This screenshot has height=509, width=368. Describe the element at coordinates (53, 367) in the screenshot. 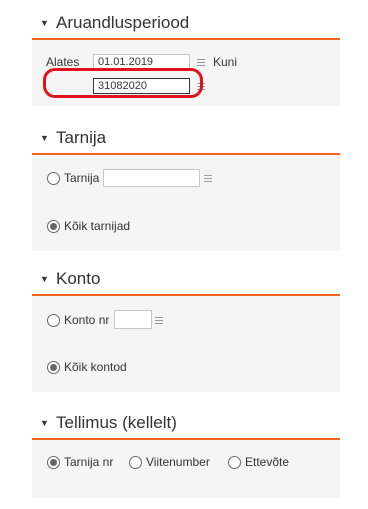

I see `account-all-radio` at that location.